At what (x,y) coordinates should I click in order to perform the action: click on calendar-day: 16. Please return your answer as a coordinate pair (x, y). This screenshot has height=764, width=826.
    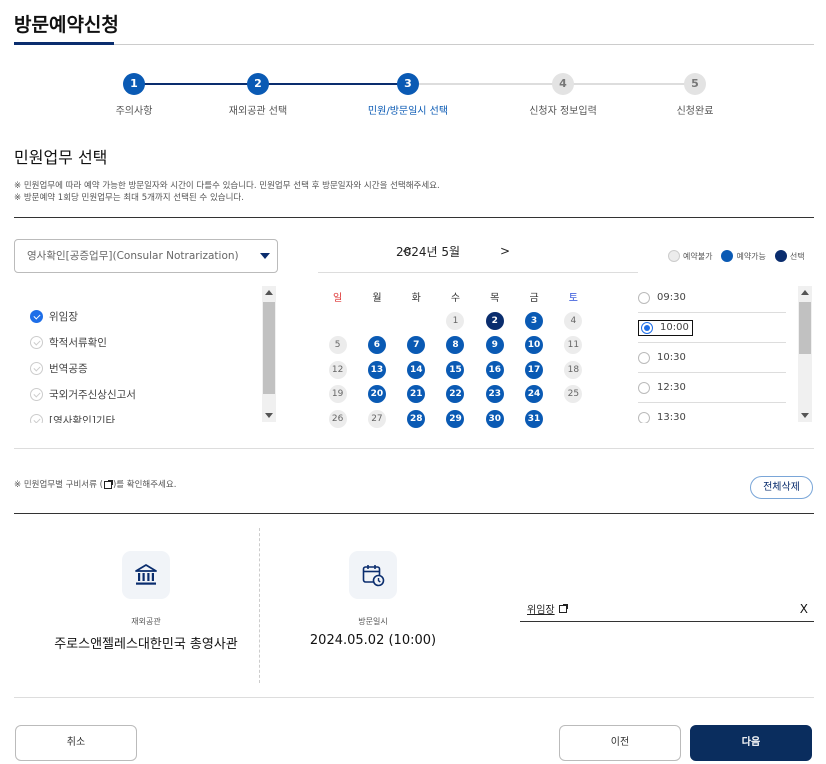
    Looking at the image, I should click on (494, 369).